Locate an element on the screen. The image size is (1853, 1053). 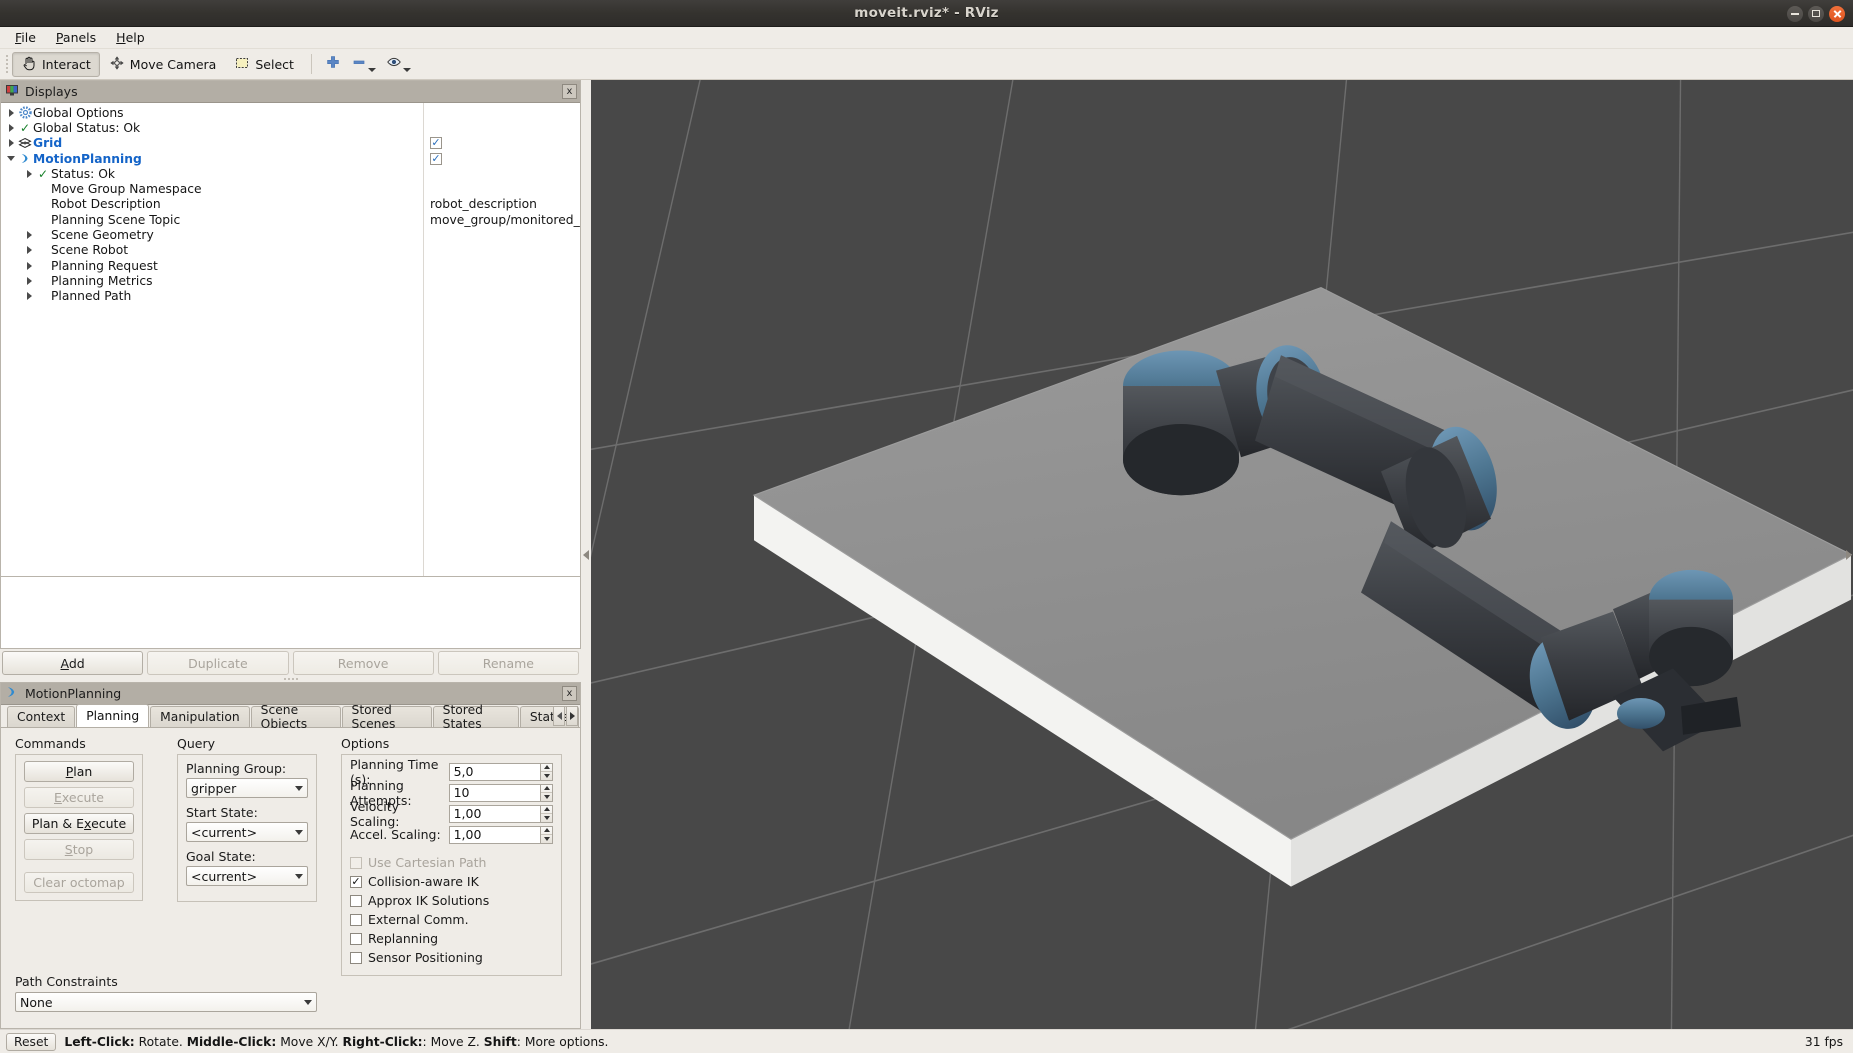
menu-file: File is located at coordinates (25, 38).